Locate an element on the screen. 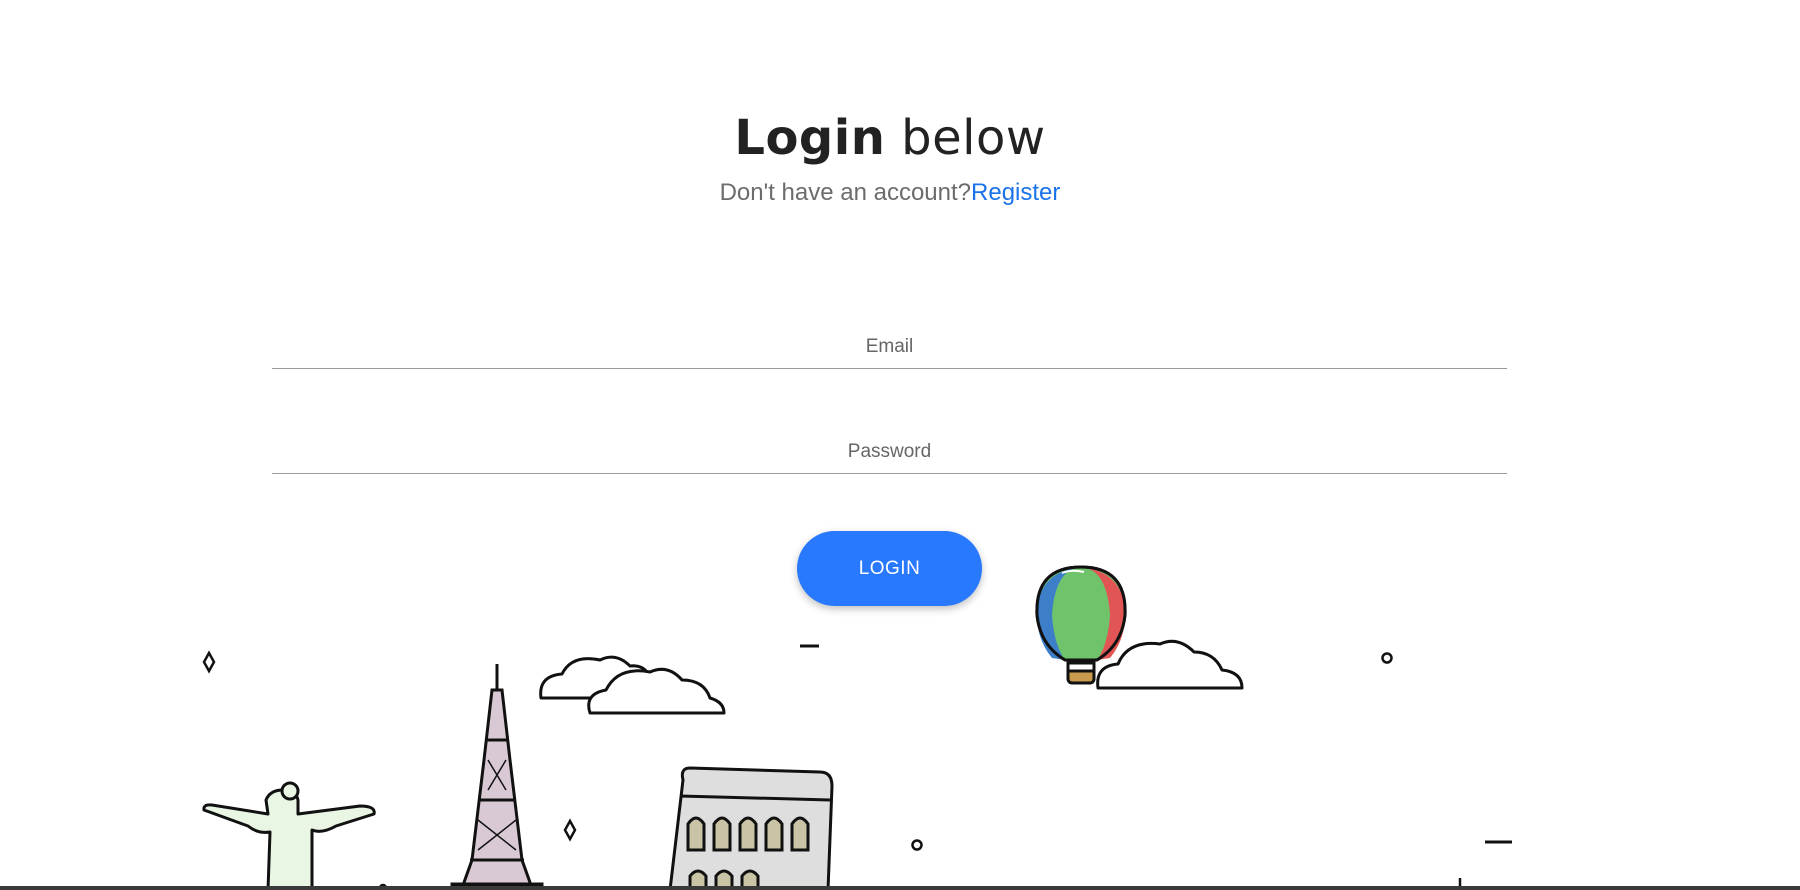  title-rest: below is located at coordinates (973, 138).